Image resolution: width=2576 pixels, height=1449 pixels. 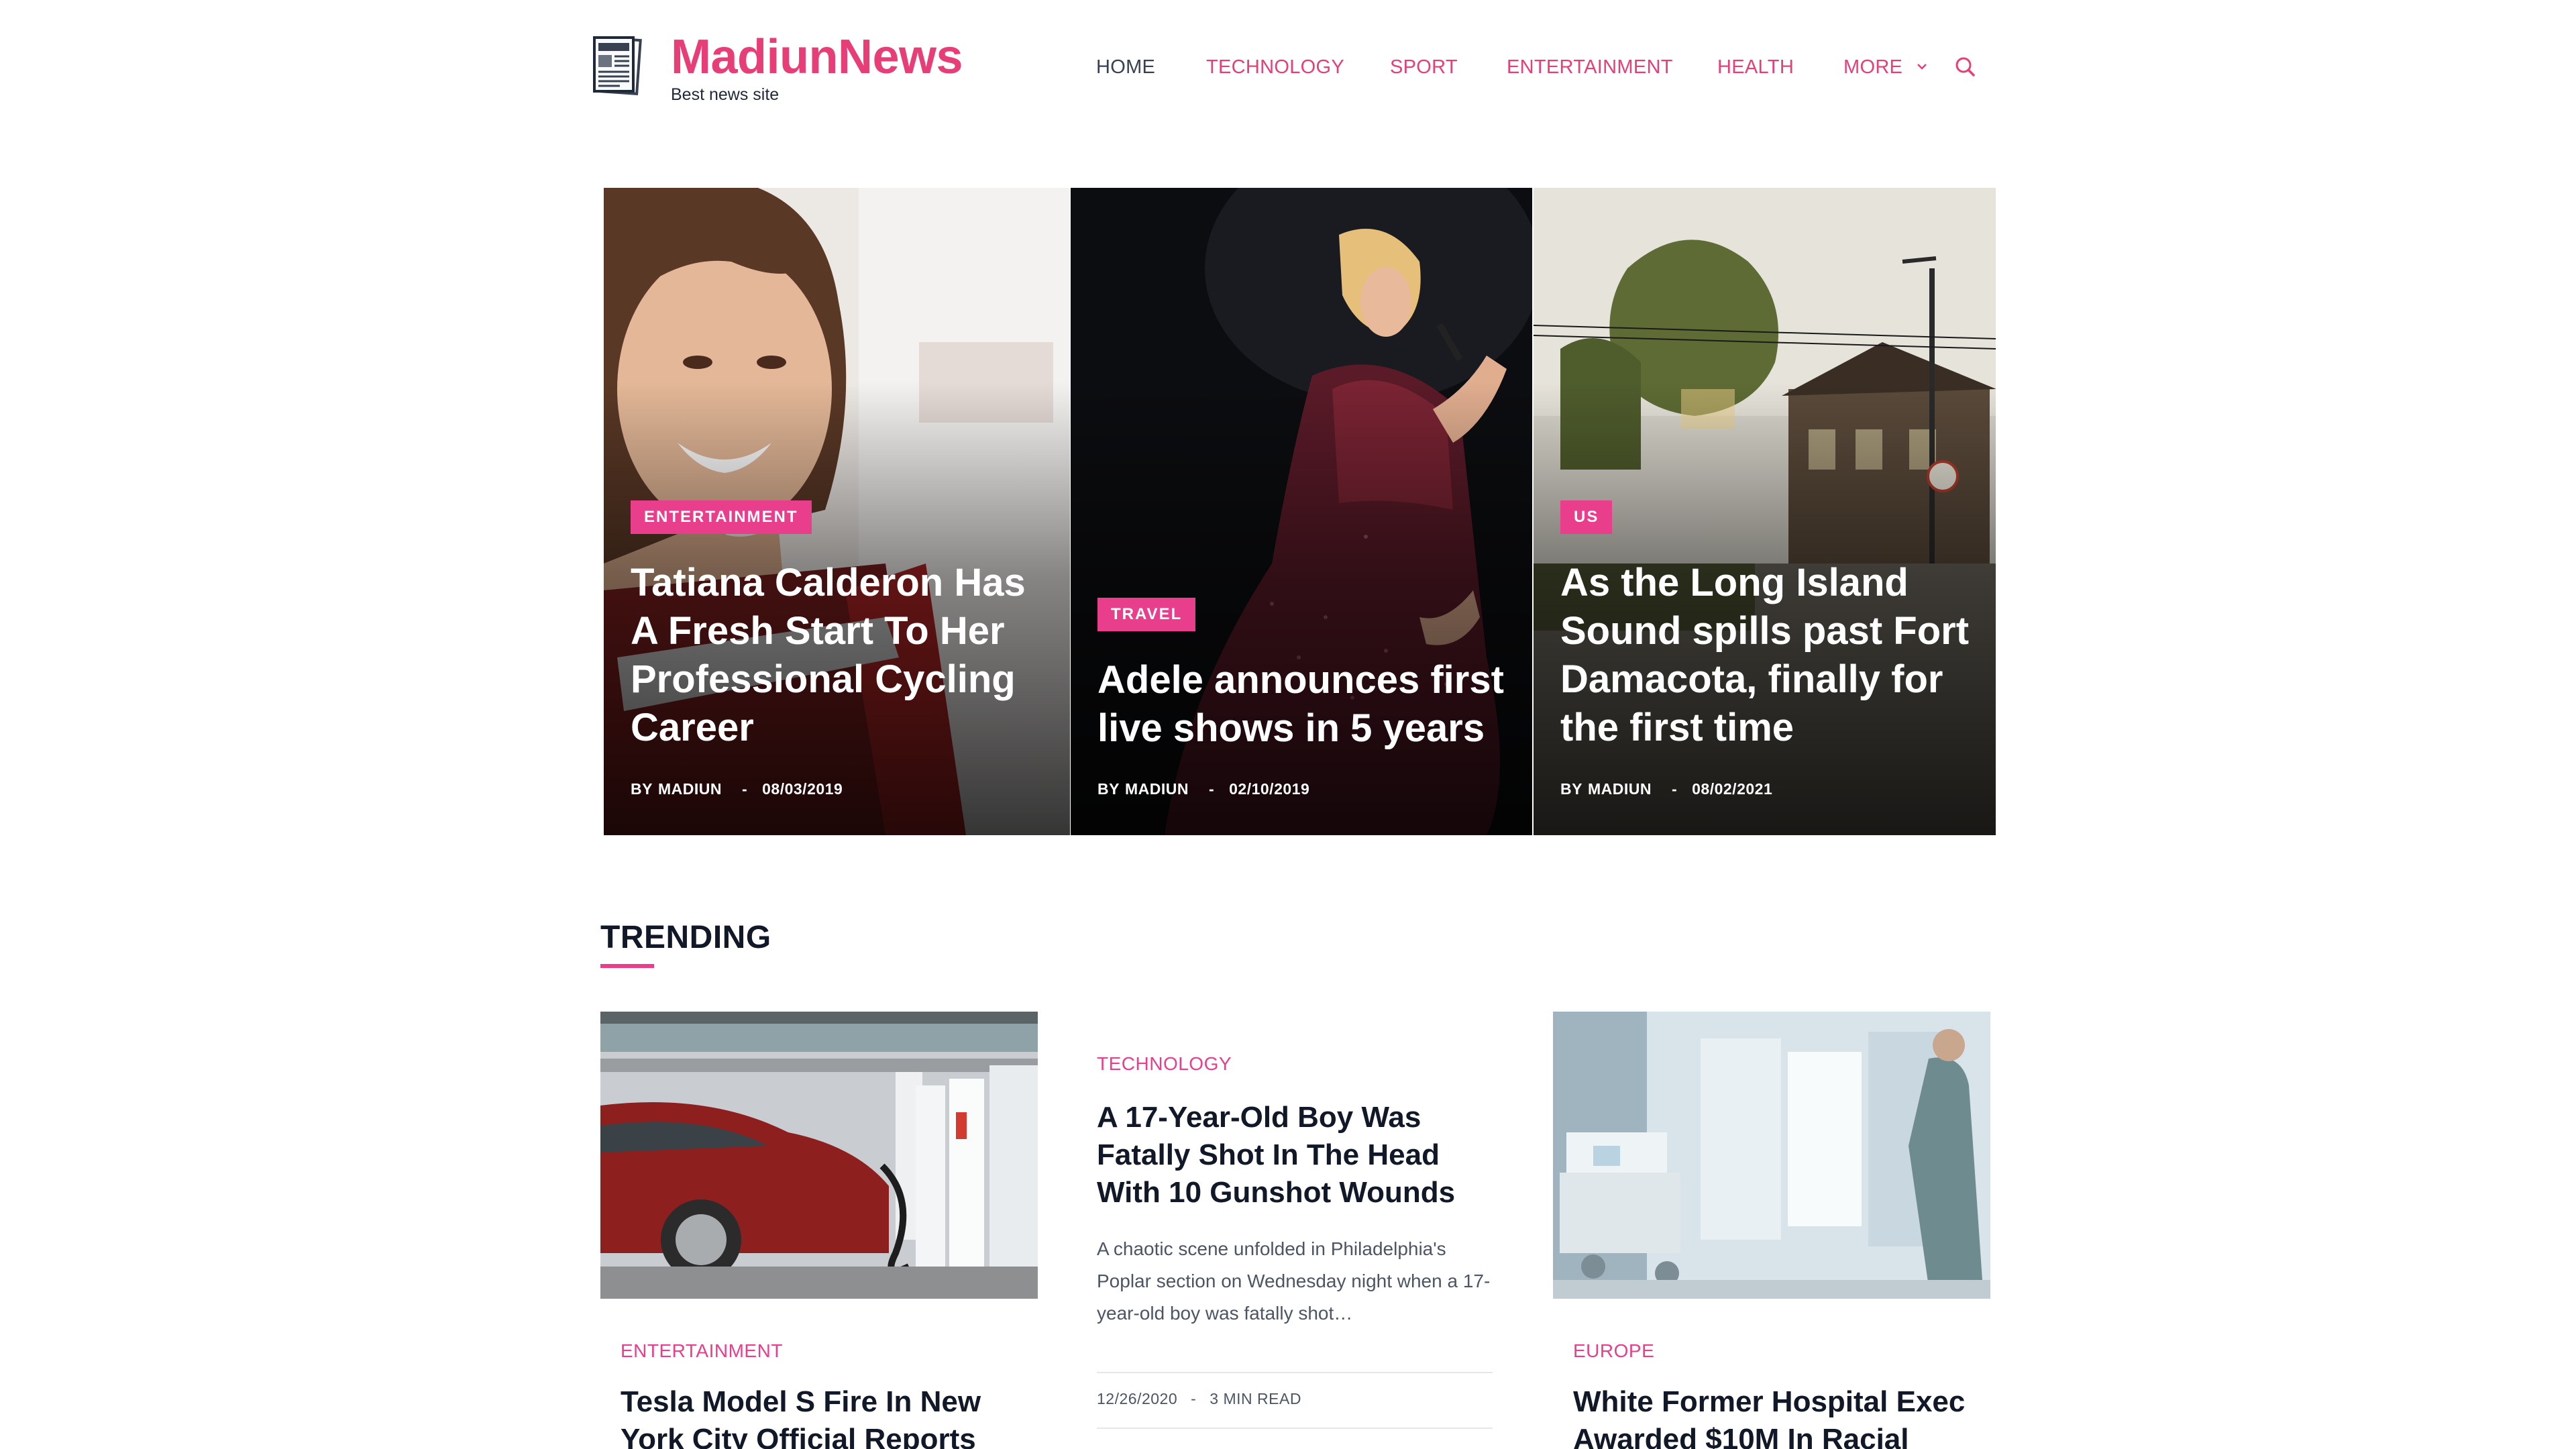 What do you see at coordinates (1771, 1155) in the screenshot?
I see `trending-image-hospital` at bounding box center [1771, 1155].